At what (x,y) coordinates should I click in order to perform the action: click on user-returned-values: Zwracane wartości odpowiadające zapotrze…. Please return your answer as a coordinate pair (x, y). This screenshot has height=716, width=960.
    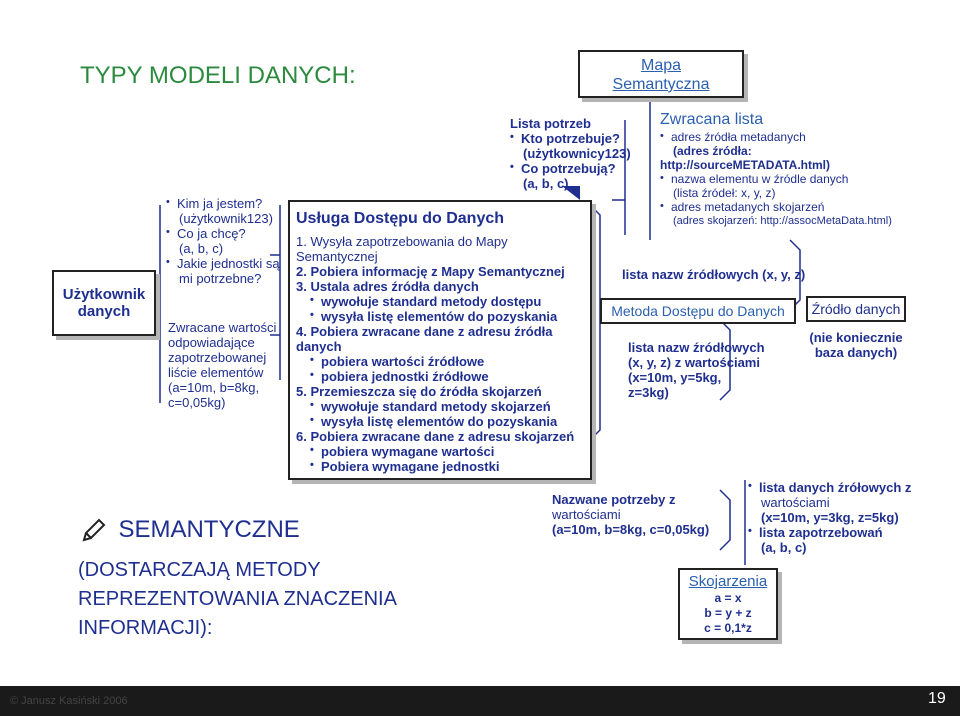
    Looking at the image, I should click on (222, 365).